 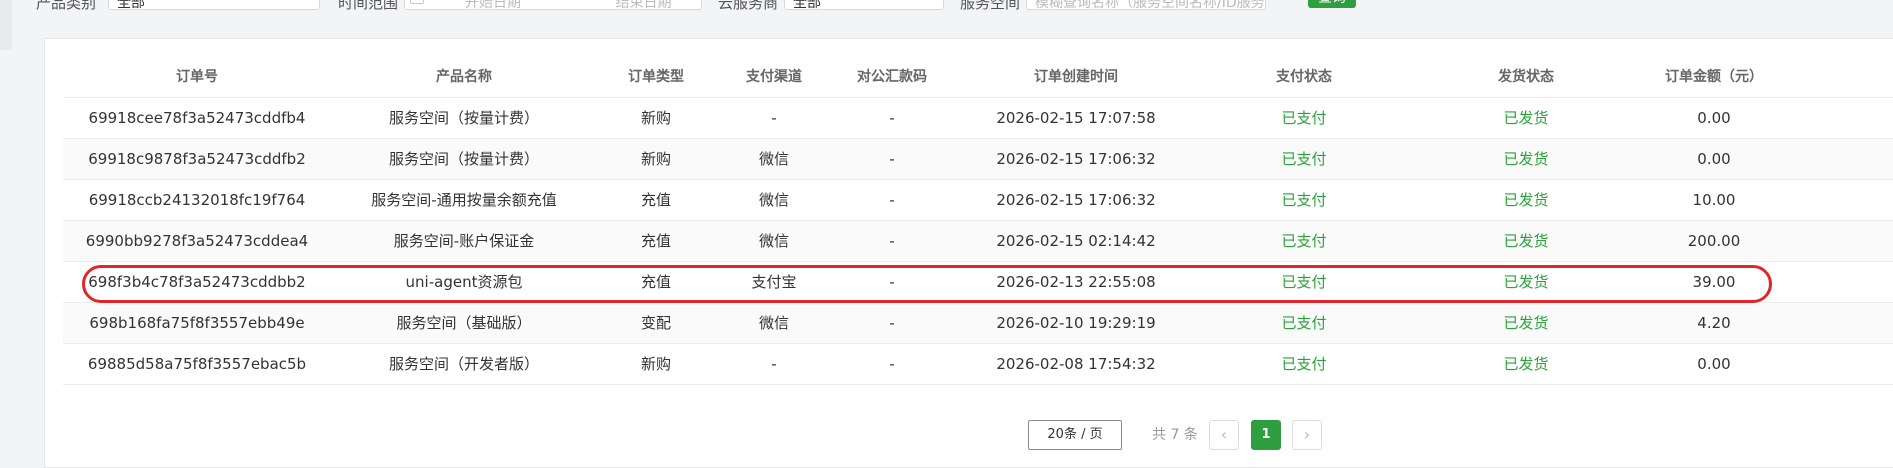 What do you see at coordinates (553, 5) in the screenshot?
I see `date-range-picker: 开始日期 结束日期` at bounding box center [553, 5].